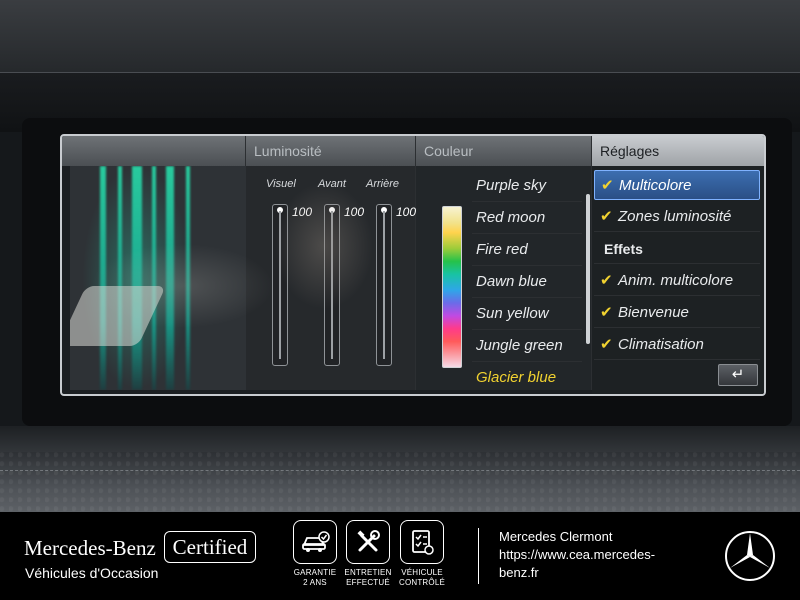 Image resolution: width=800 pixels, height=600 pixels. Describe the element at coordinates (210, 547) in the screenshot. I see `certified-label: Certified` at that location.